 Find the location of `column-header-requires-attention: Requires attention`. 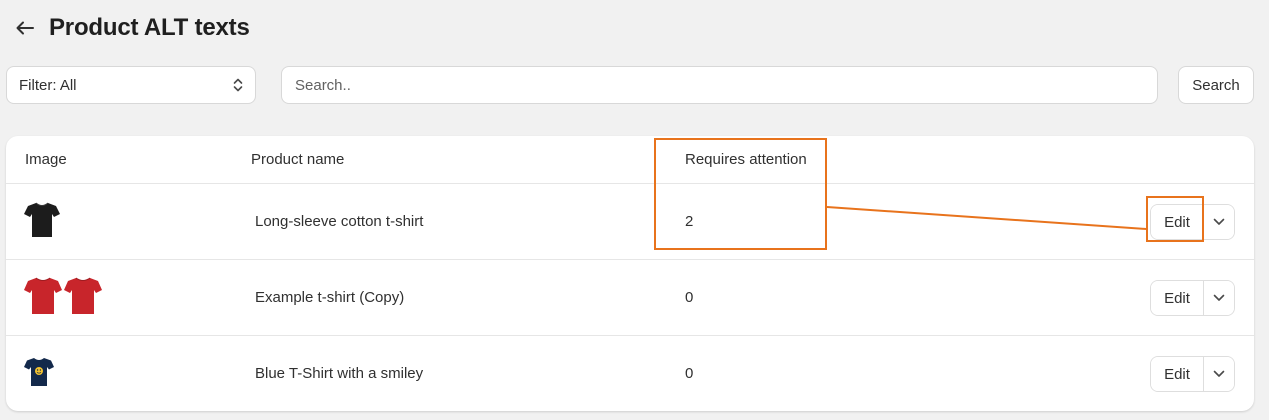

column-header-requires-attention: Requires attention is located at coordinates (746, 159).